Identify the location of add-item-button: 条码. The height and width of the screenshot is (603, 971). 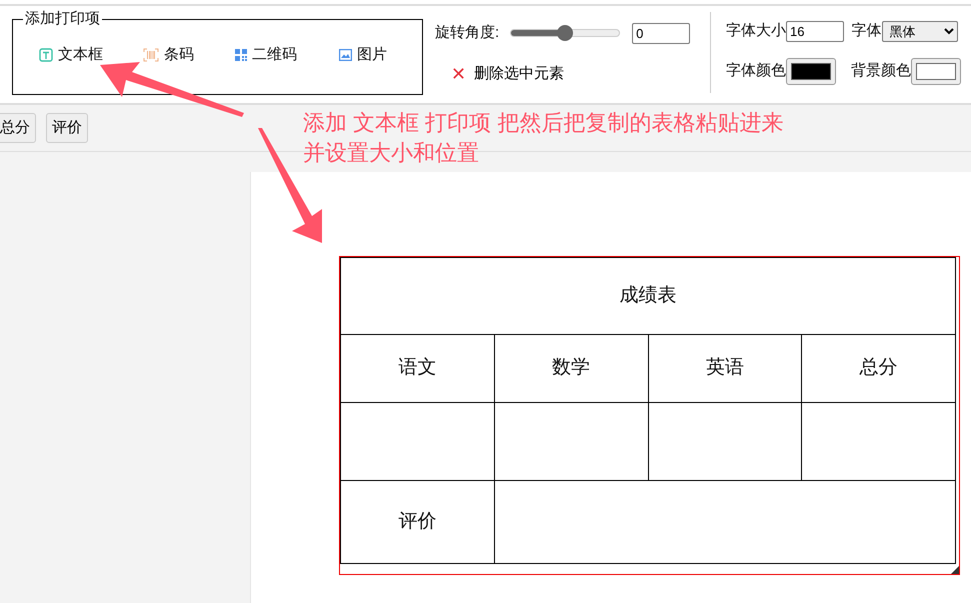
(189, 55).